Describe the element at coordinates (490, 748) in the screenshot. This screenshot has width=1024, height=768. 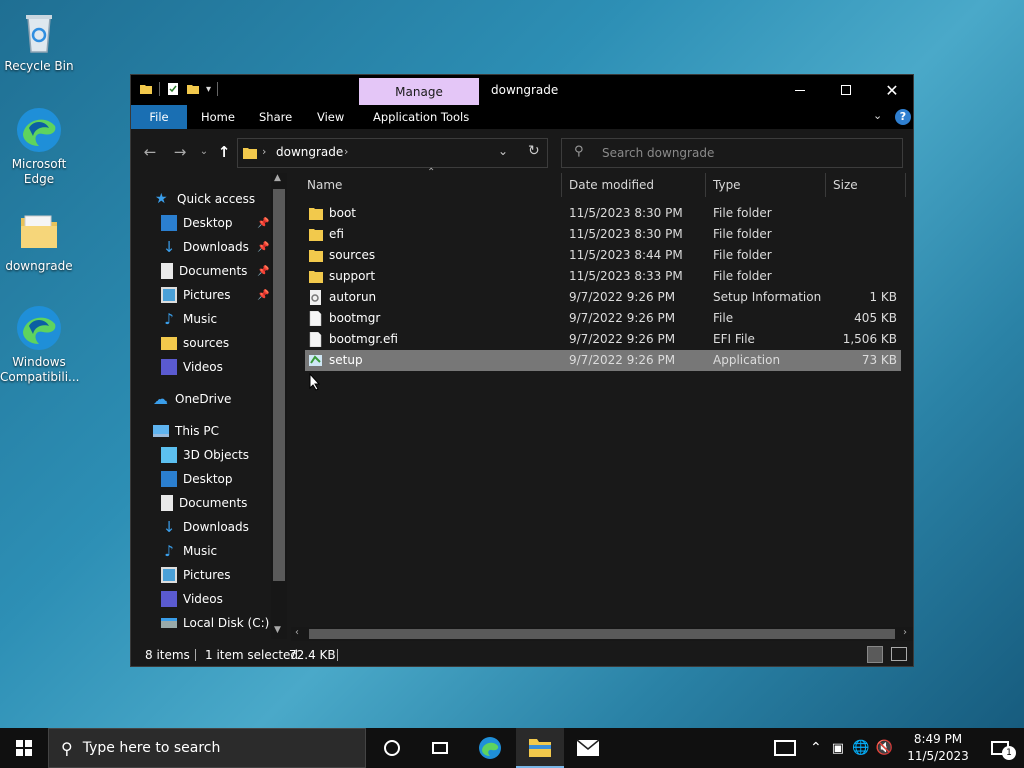
I see `taskbar-edge` at that location.